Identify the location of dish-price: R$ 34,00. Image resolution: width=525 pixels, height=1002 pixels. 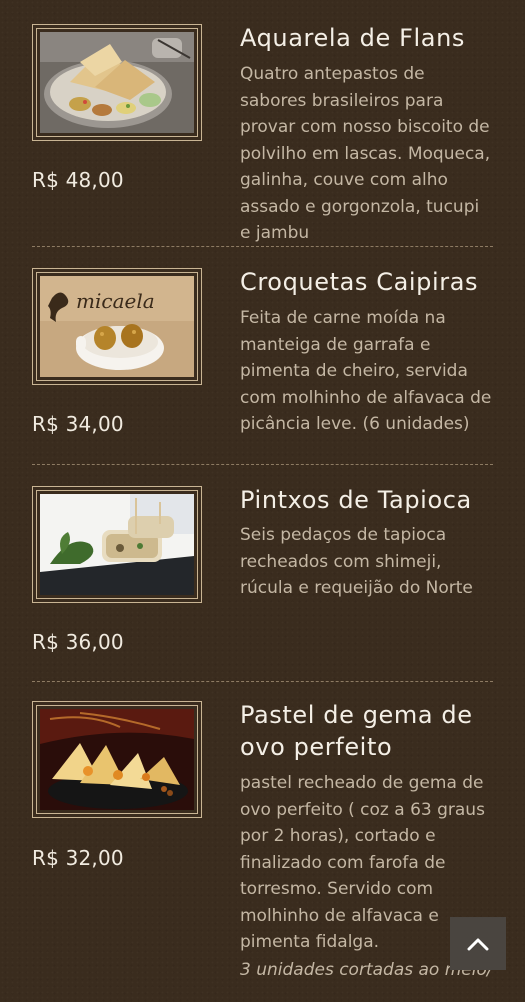
(78, 424).